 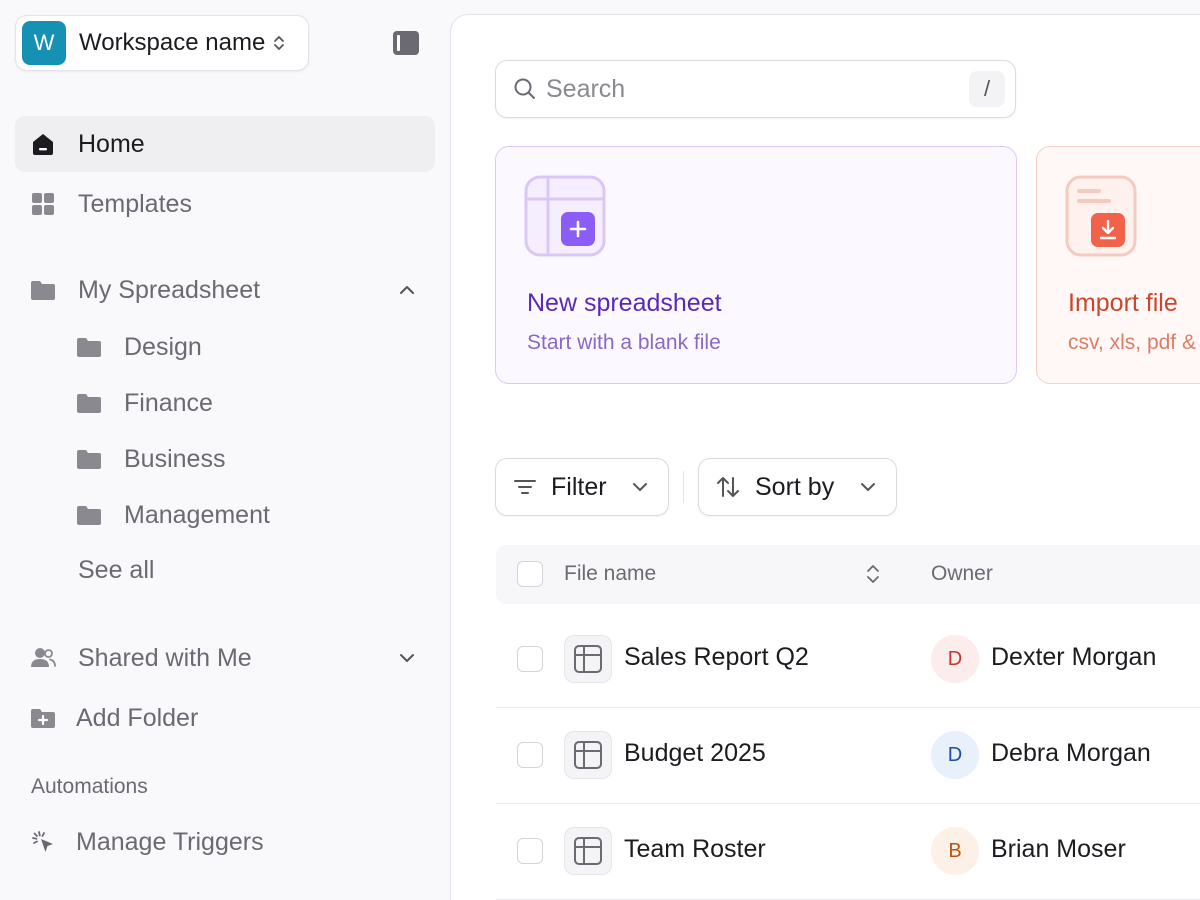 I want to click on file-name: Sales Report Q2, so click(x=716, y=657).